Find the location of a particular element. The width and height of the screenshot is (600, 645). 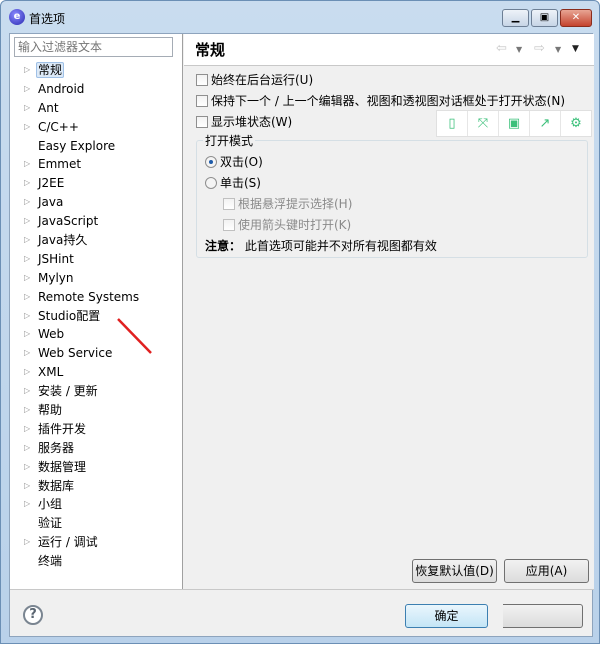

annotation-overlay is located at coordinates (134, 336).